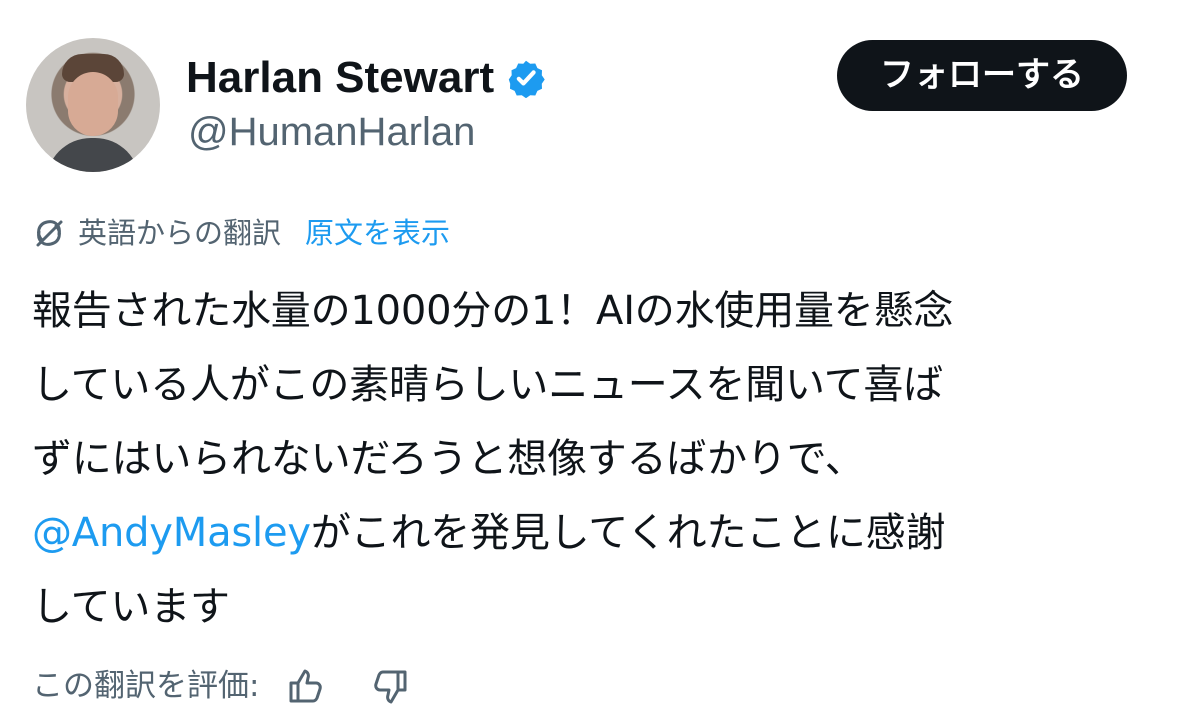 The height and width of the screenshot is (722, 1179). Describe the element at coordinates (131, 607) in the screenshot. I see `tweet-line: しています` at that location.